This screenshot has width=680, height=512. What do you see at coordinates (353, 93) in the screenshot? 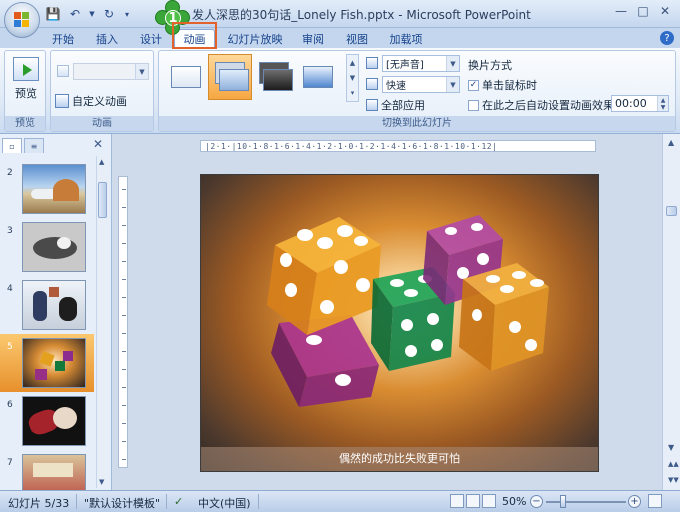
I see `gallery-more-icon: ▾` at bounding box center [353, 93].